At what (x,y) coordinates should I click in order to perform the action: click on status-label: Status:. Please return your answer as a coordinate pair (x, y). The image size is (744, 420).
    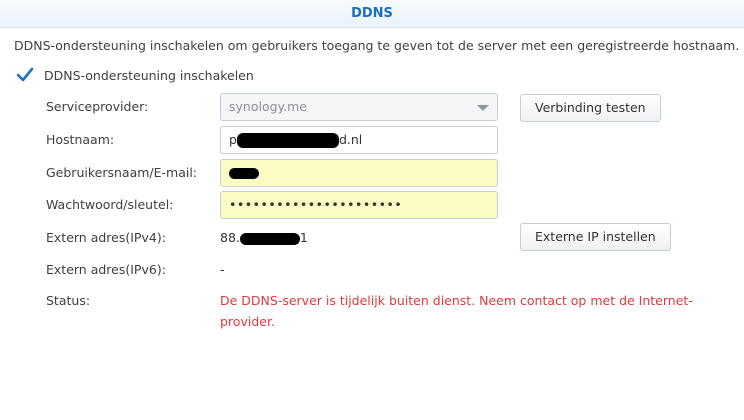
    Looking at the image, I should click on (68, 300).